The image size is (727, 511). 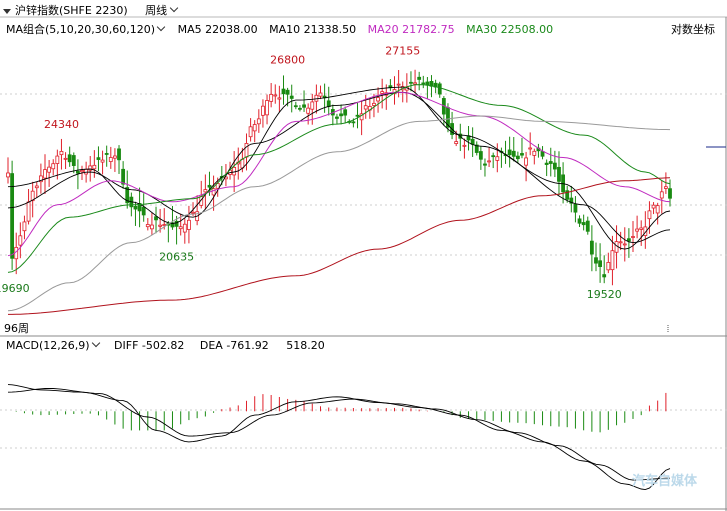 I want to click on price-annotation: 27155, so click(x=402, y=51).